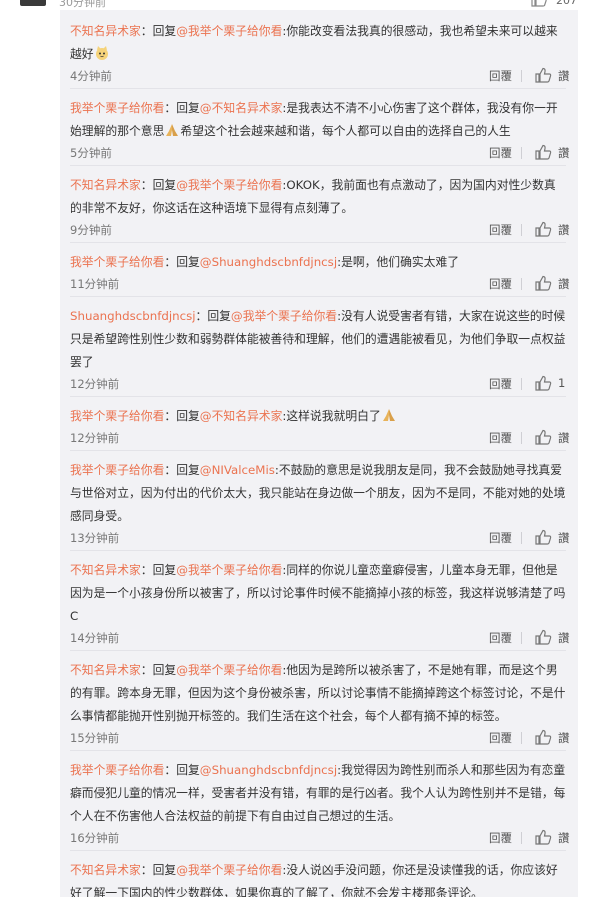  Describe the element at coordinates (95, 838) in the screenshot. I see `reply-time: 16分钟前` at that location.